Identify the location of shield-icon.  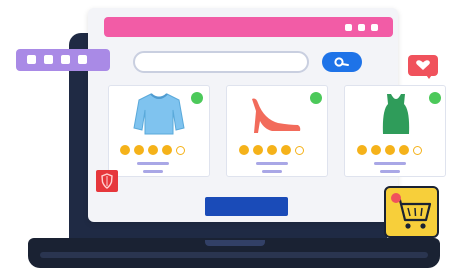
(107, 181).